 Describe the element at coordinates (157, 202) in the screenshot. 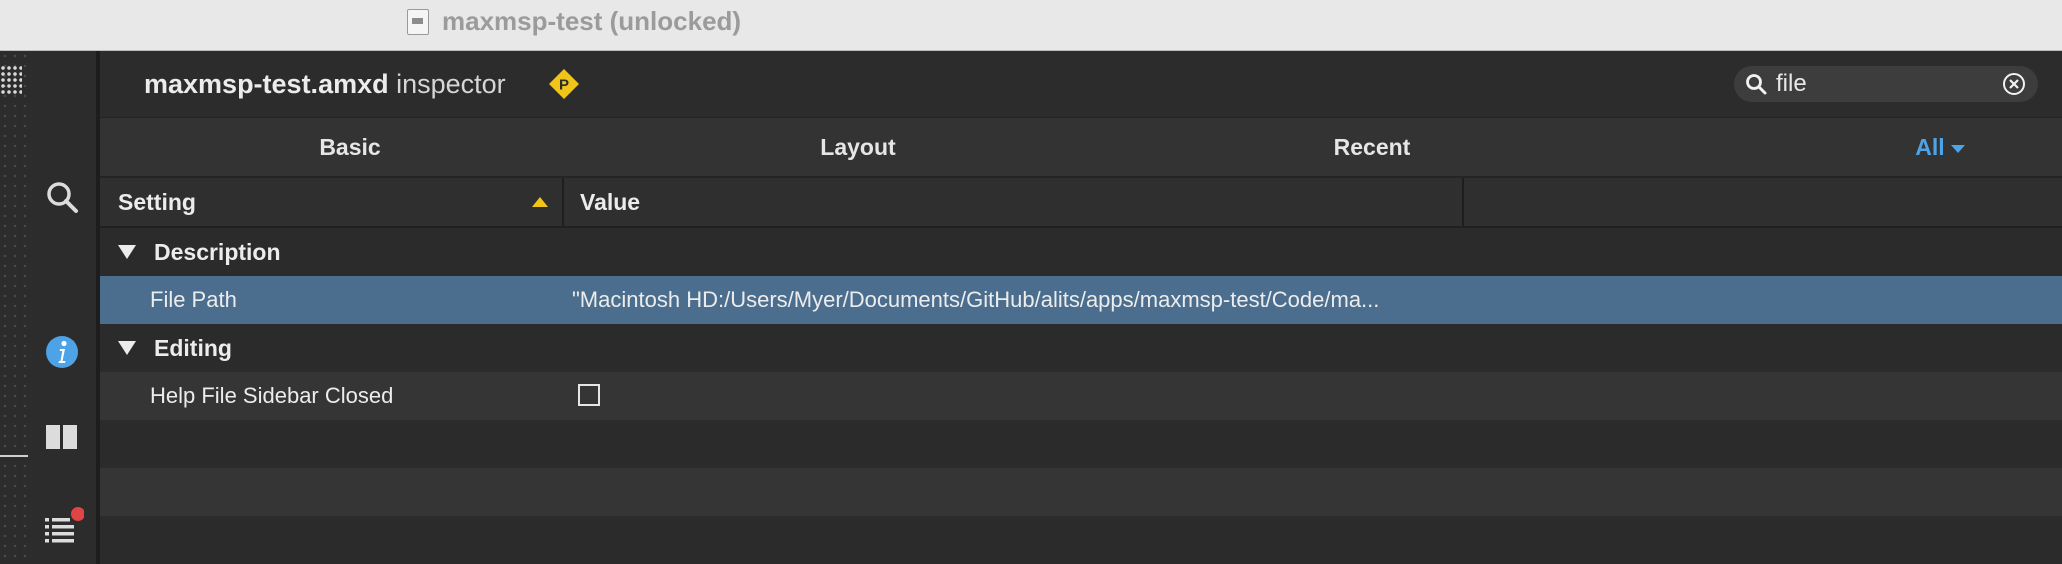

I see `column-setting: Setting` at that location.